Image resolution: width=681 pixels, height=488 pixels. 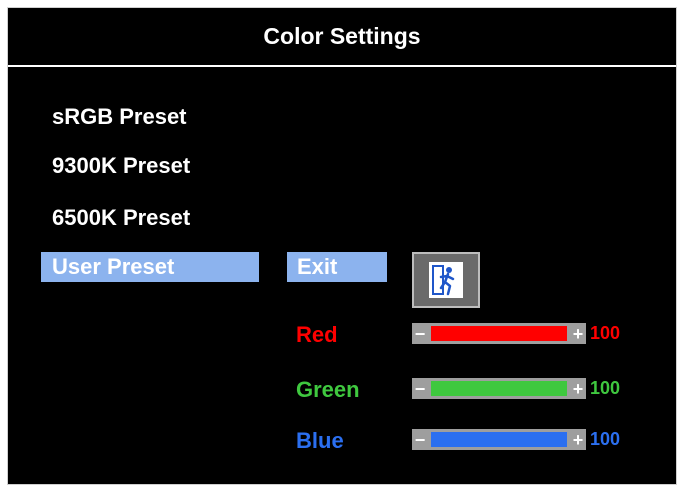 I want to click on blue-slider: − +, so click(x=499, y=439).